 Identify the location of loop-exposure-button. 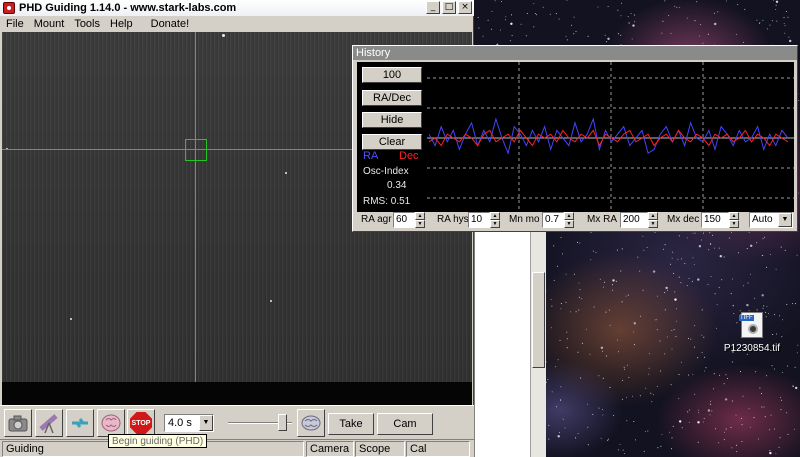
(80, 423).